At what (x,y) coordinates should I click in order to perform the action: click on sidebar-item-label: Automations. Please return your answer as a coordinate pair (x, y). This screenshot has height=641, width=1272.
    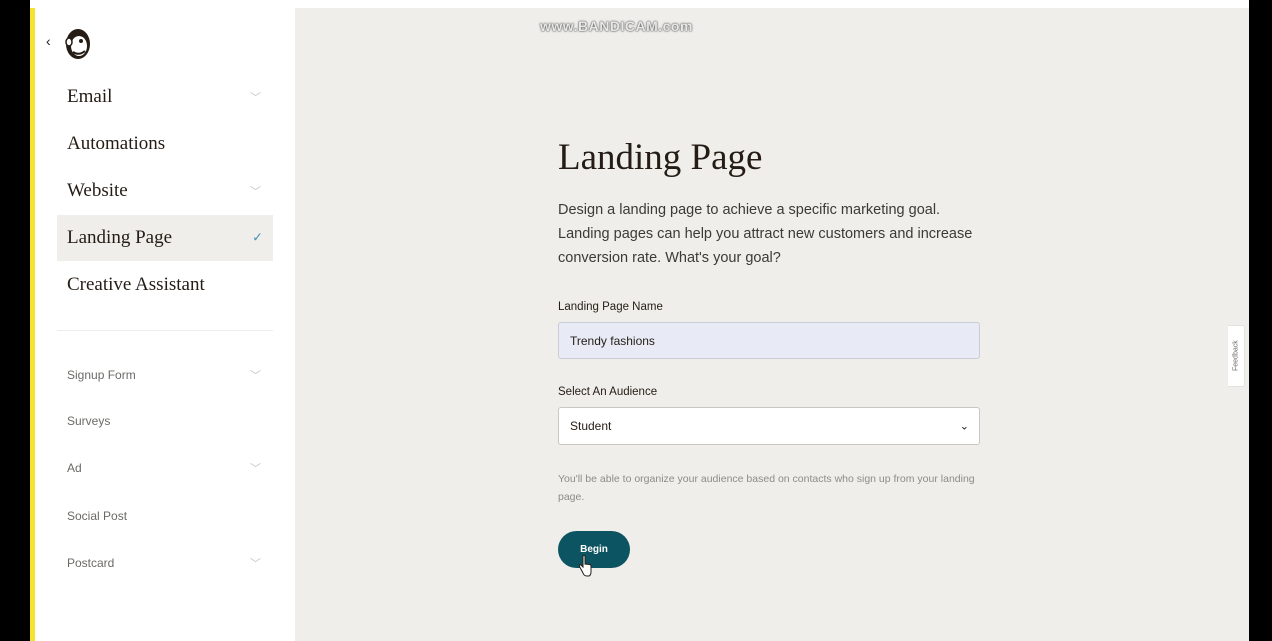
    Looking at the image, I should click on (116, 143).